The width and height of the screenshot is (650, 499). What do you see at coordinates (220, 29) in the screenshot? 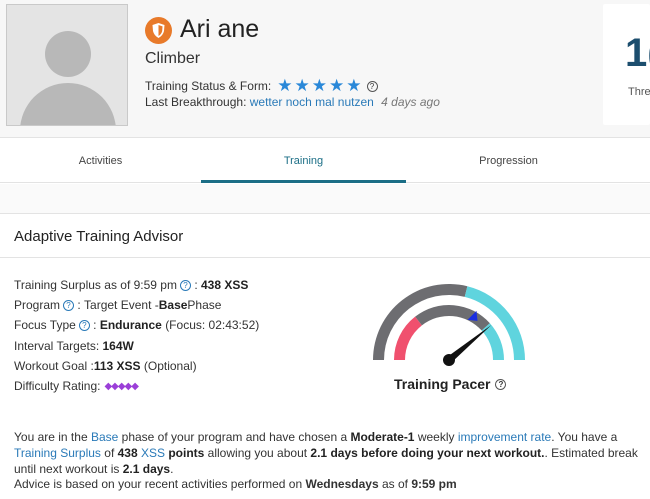
I see `athlete-name: Ari ane` at bounding box center [220, 29].